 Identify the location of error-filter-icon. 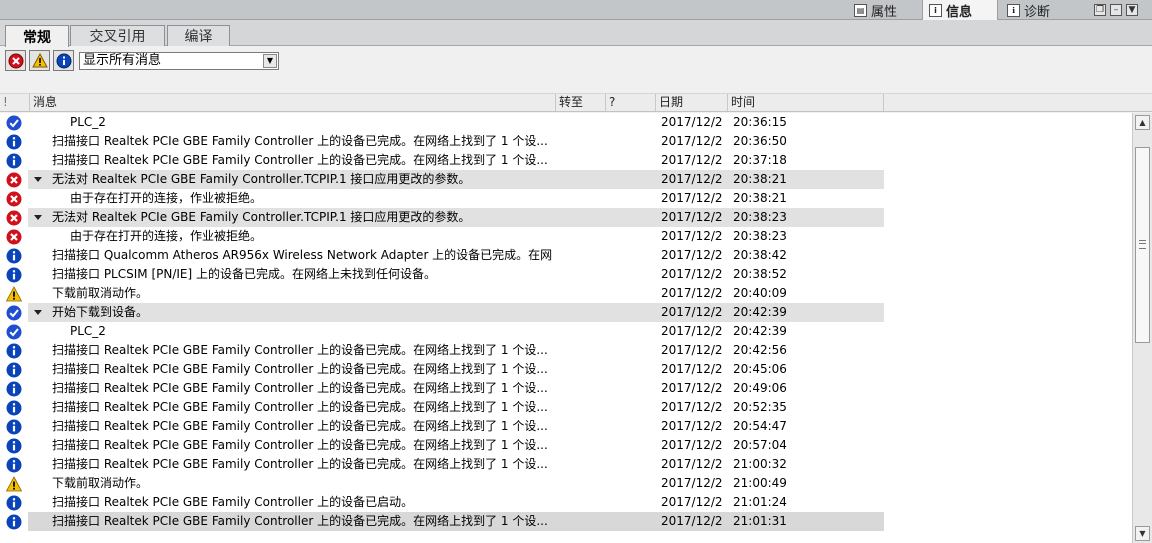
(15, 60).